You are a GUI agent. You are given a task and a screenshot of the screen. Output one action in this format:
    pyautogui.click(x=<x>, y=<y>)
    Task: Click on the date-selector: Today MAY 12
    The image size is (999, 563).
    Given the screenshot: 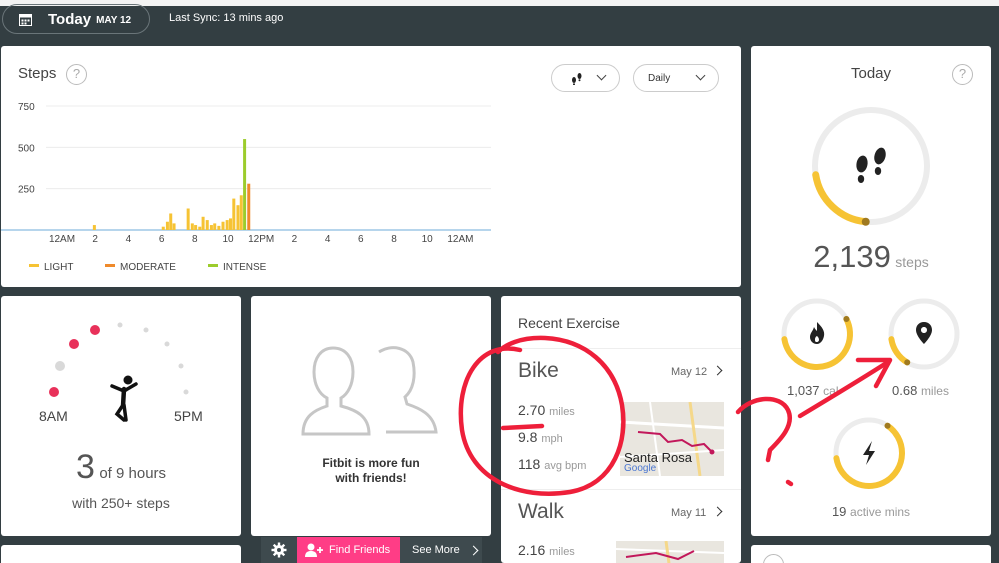 What is the action you would take?
    pyautogui.click(x=76, y=19)
    